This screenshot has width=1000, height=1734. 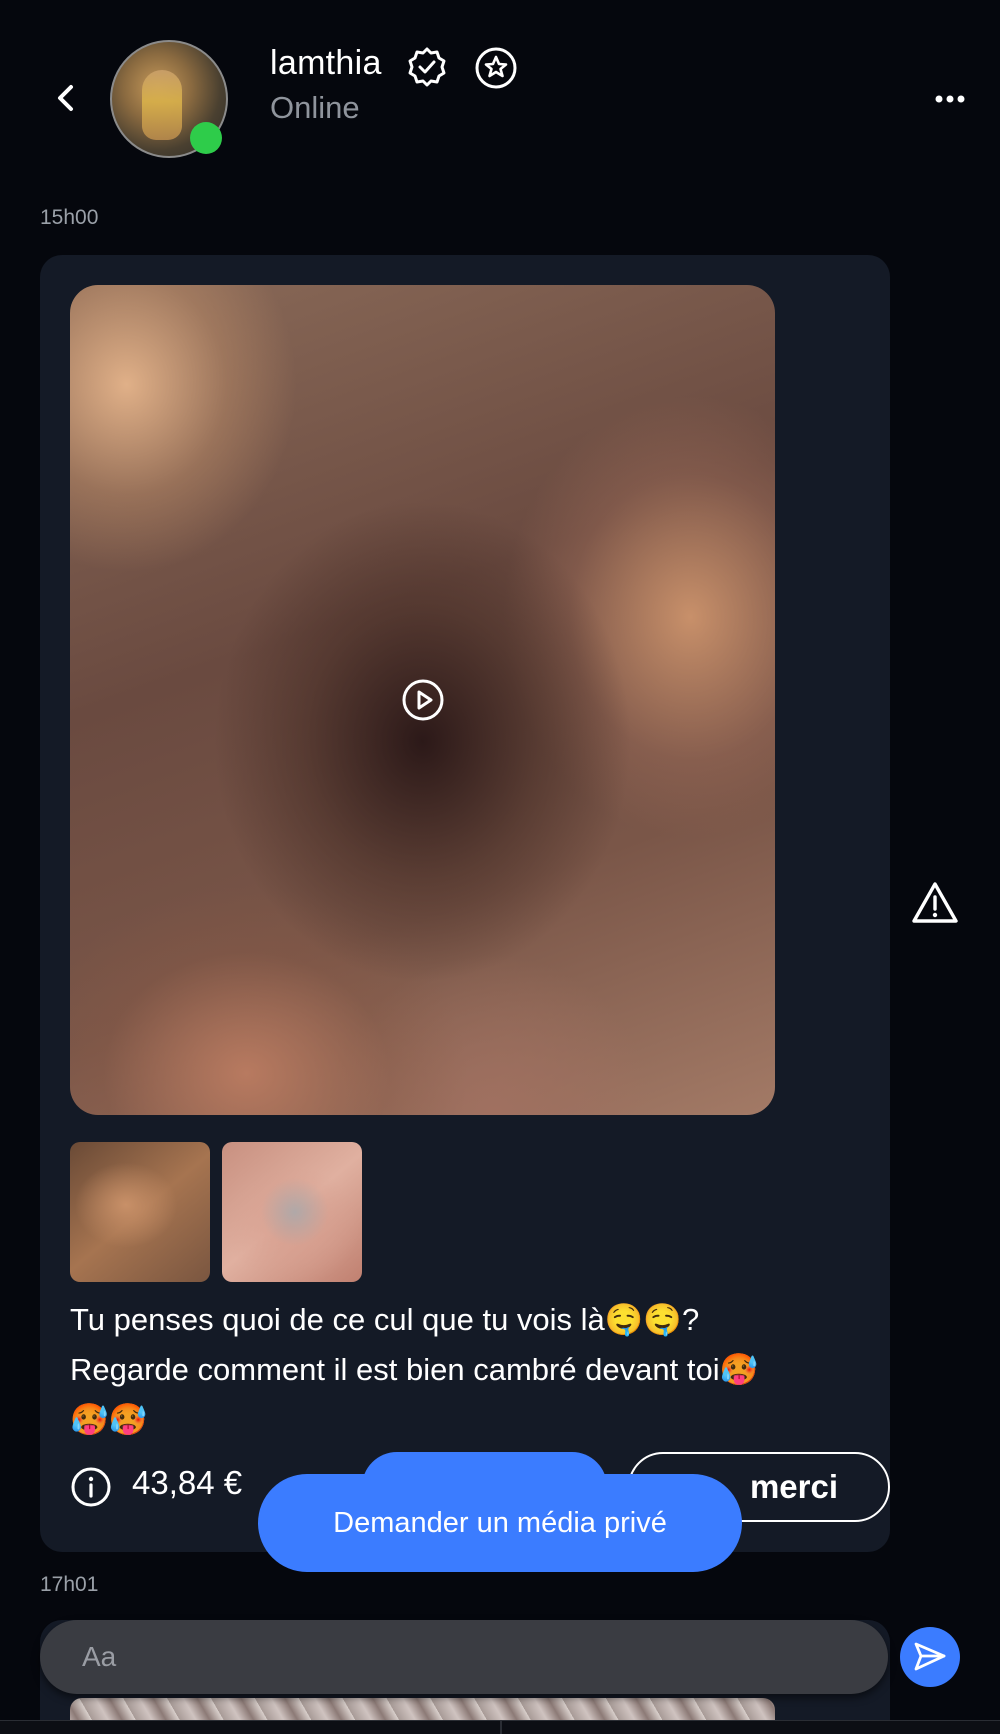 What do you see at coordinates (91, 1487) in the screenshot?
I see `info-icon` at bounding box center [91, 1487].